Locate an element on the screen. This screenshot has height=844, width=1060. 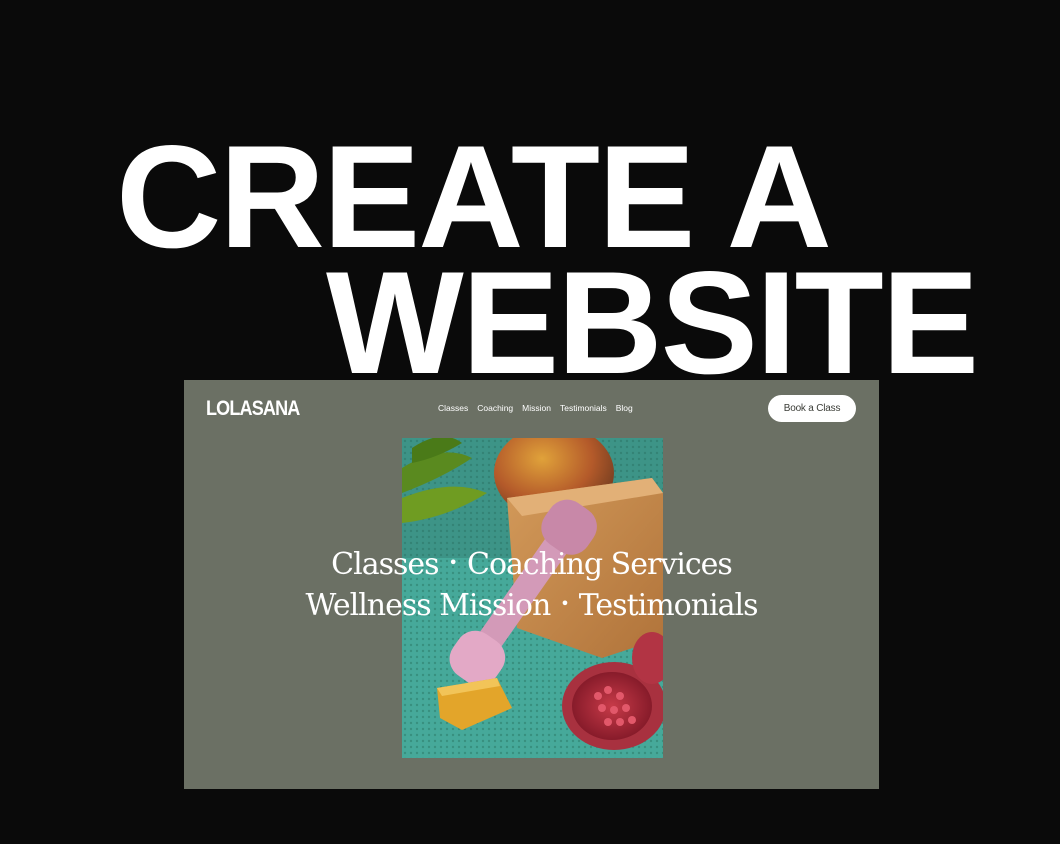
nav-link-coaching: Coaching is located at coordinates (495, 408).